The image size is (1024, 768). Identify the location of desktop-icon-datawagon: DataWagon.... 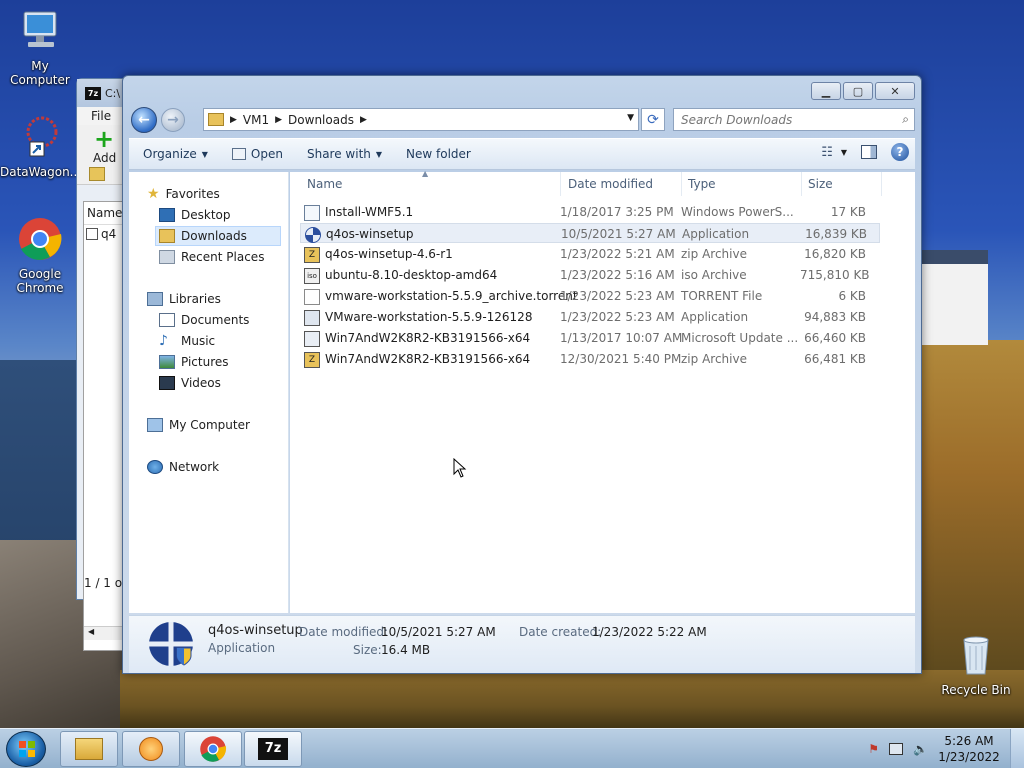
(40, 146).